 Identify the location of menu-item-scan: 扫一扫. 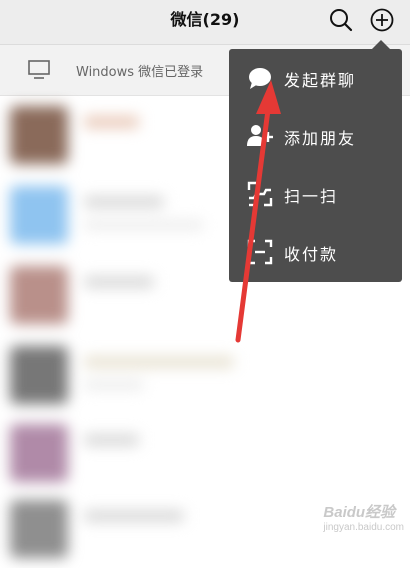
(315, 194).